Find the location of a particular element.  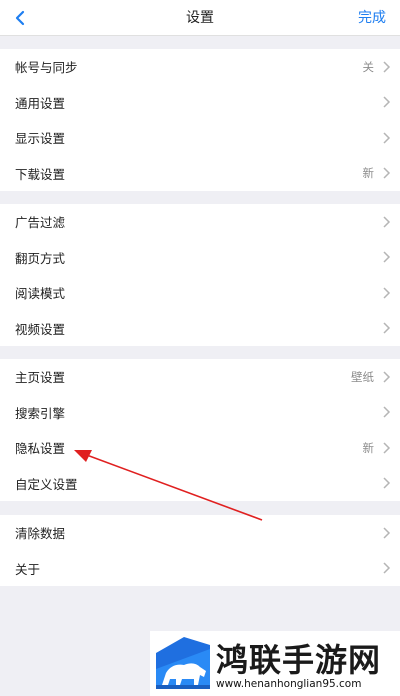

setting-account-sync: 帐号与同步 关 is located at coordinates (200, 67).